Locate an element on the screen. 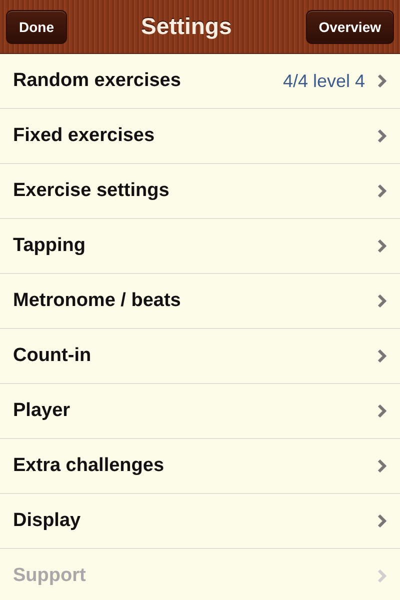  row-label: Player is located at coordinates (42, 411).